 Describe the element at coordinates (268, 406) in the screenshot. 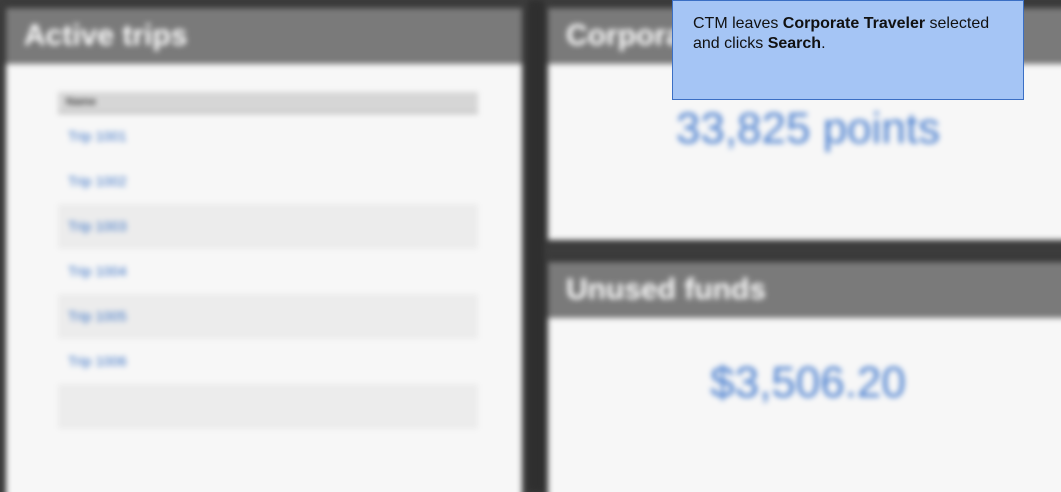

I see `table-row` at that location.